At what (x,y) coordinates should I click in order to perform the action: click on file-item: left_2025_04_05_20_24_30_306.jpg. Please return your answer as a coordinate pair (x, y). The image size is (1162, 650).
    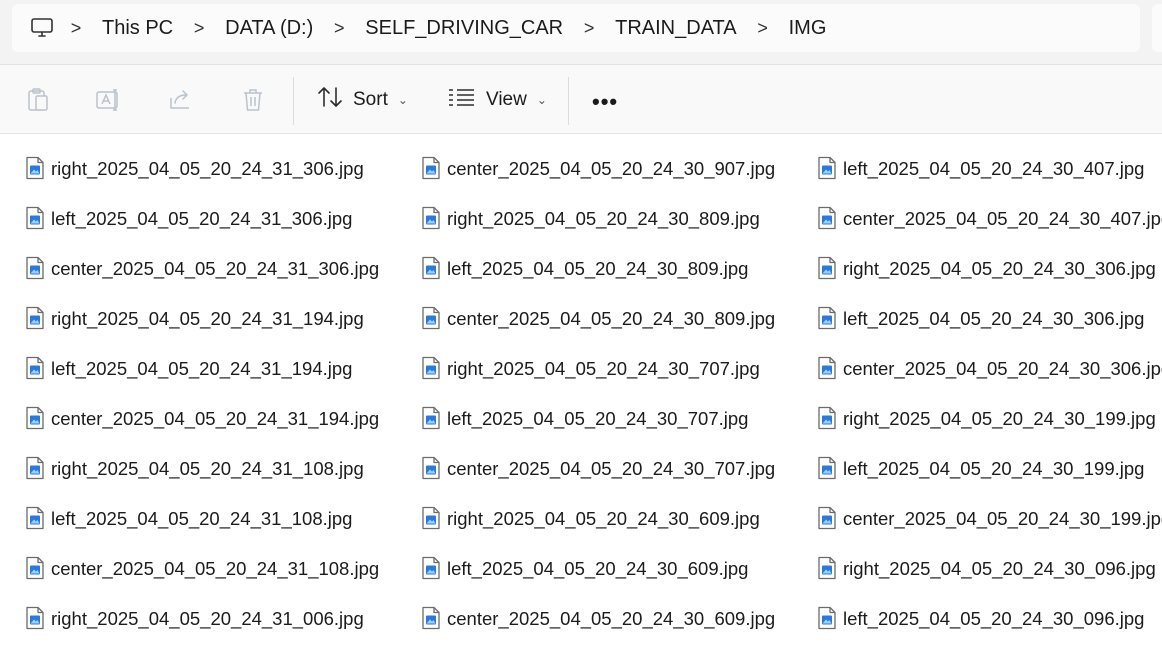
    Looking at the image, I should click on (988, 319).